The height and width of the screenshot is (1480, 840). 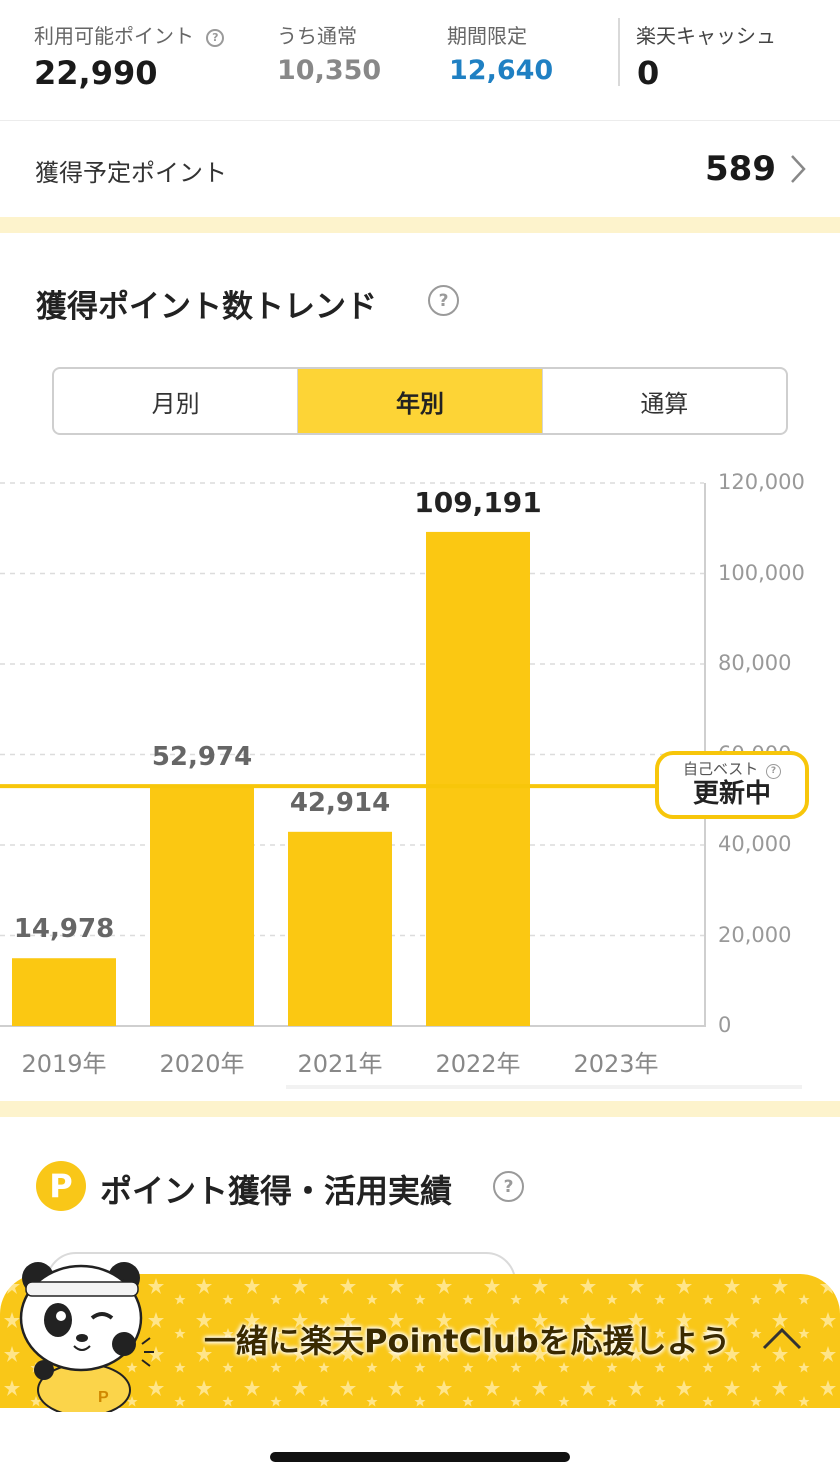 What do you see at coordinates (202, 1064) in the screenshot?
I see `x-tick-label: 2020年` at bounding box center [202, 1064].